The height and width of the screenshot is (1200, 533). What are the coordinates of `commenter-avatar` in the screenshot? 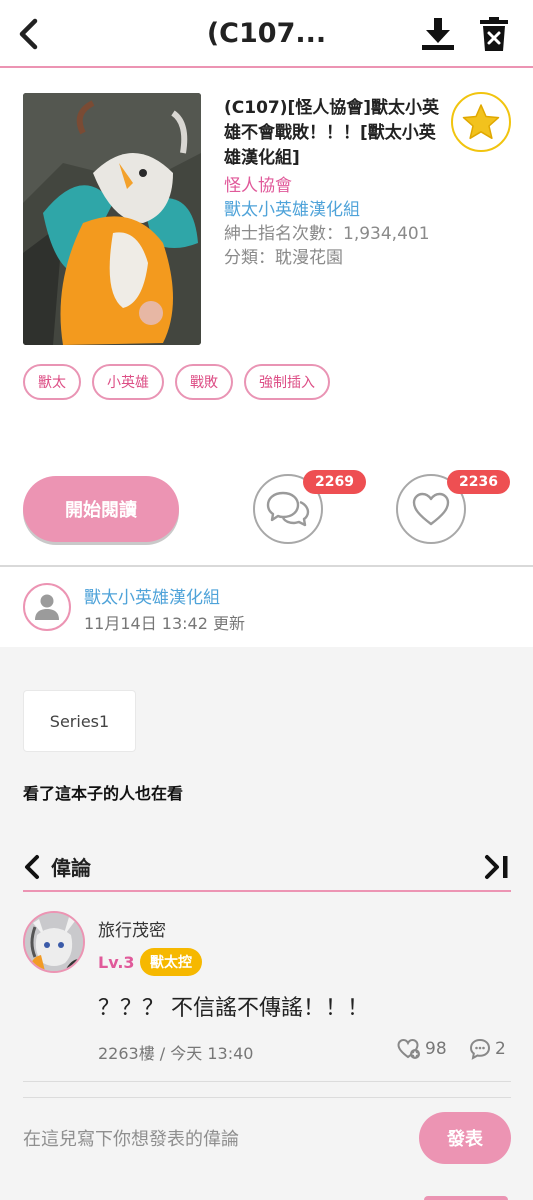 It's located at (54, 942).